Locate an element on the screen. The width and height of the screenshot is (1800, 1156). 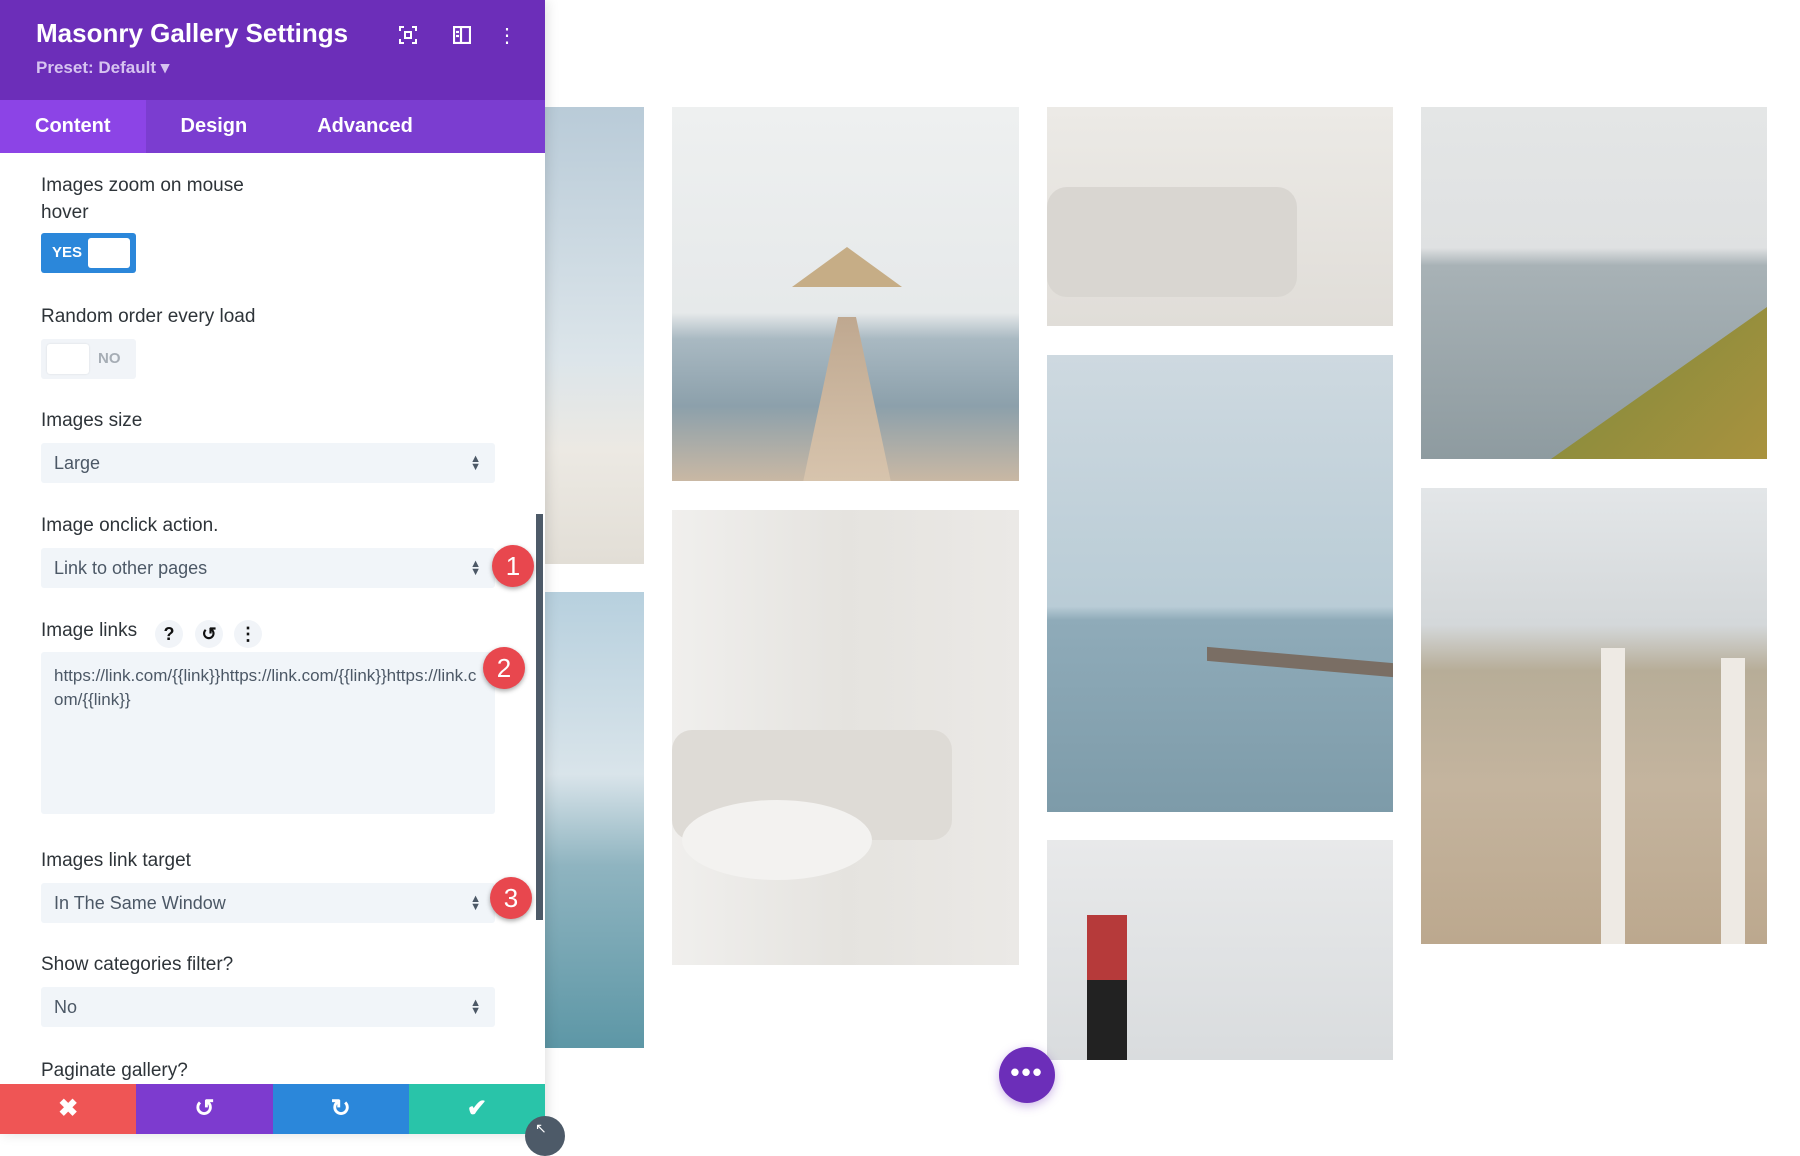
more-options-button: ••• is located at coordinates (1027, 1075).